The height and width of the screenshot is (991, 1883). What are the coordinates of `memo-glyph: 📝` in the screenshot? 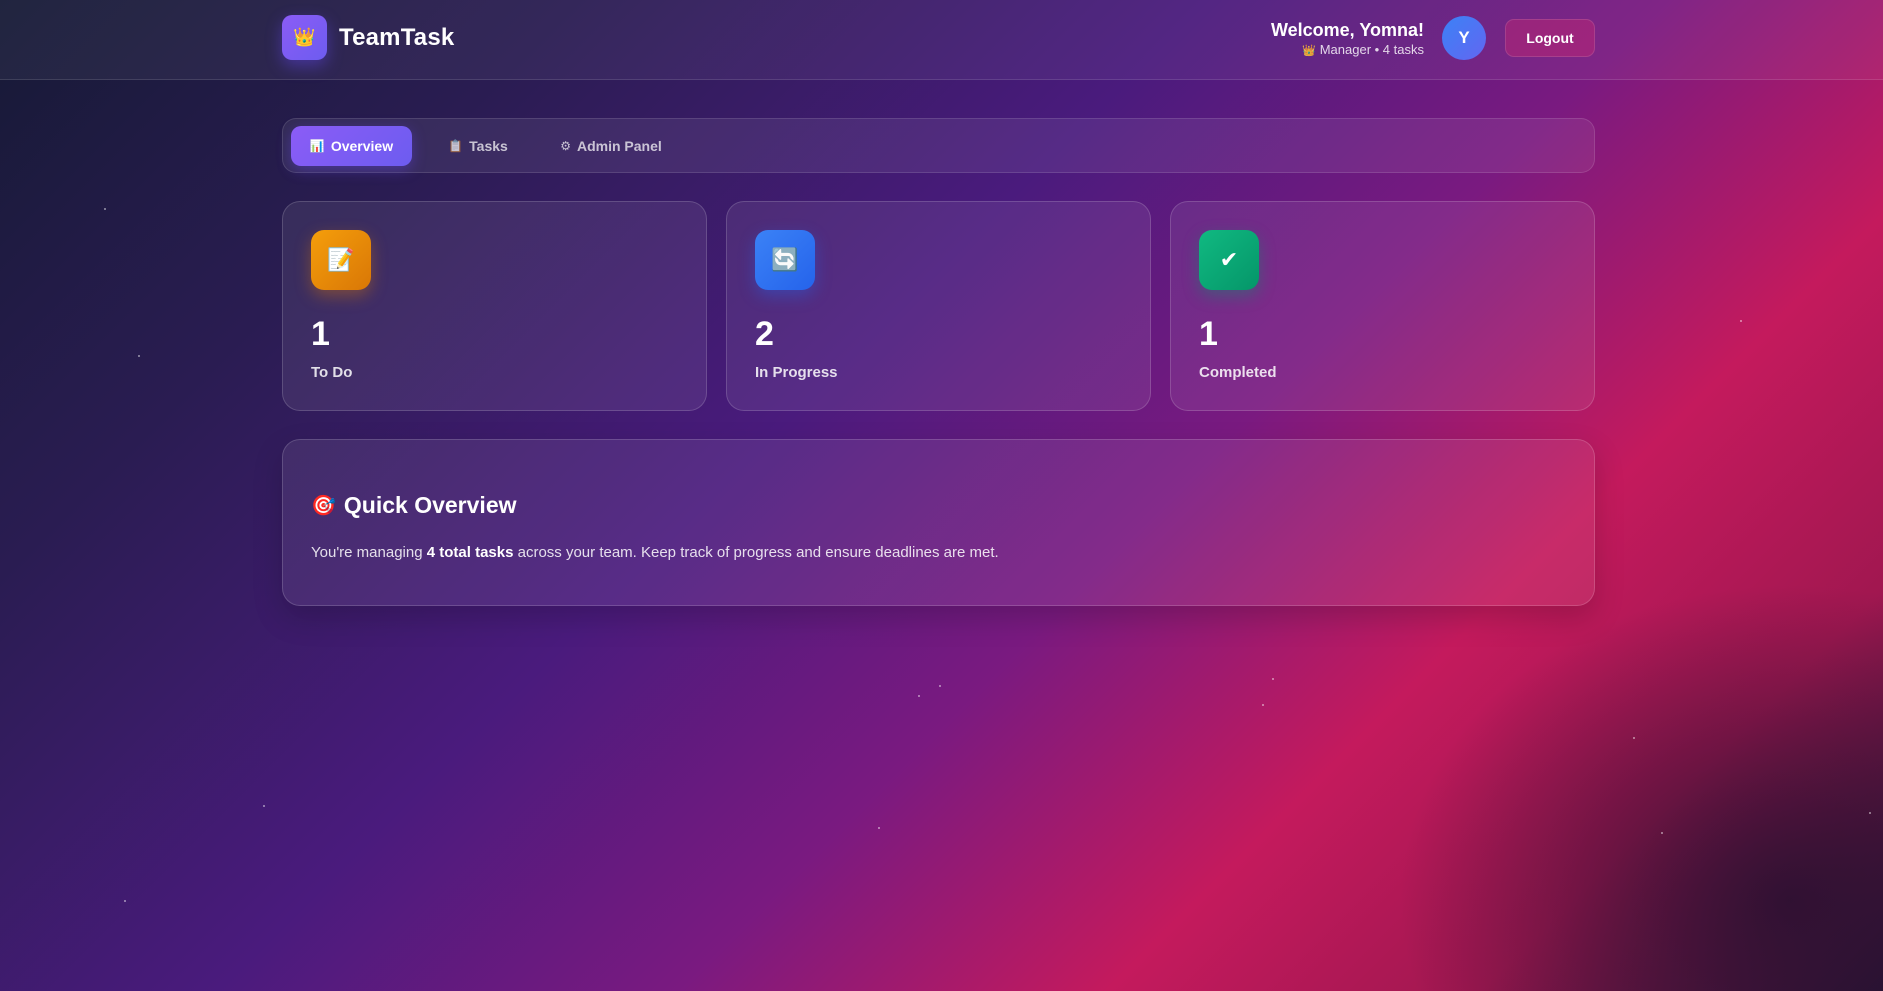 It's located at (341, 259).